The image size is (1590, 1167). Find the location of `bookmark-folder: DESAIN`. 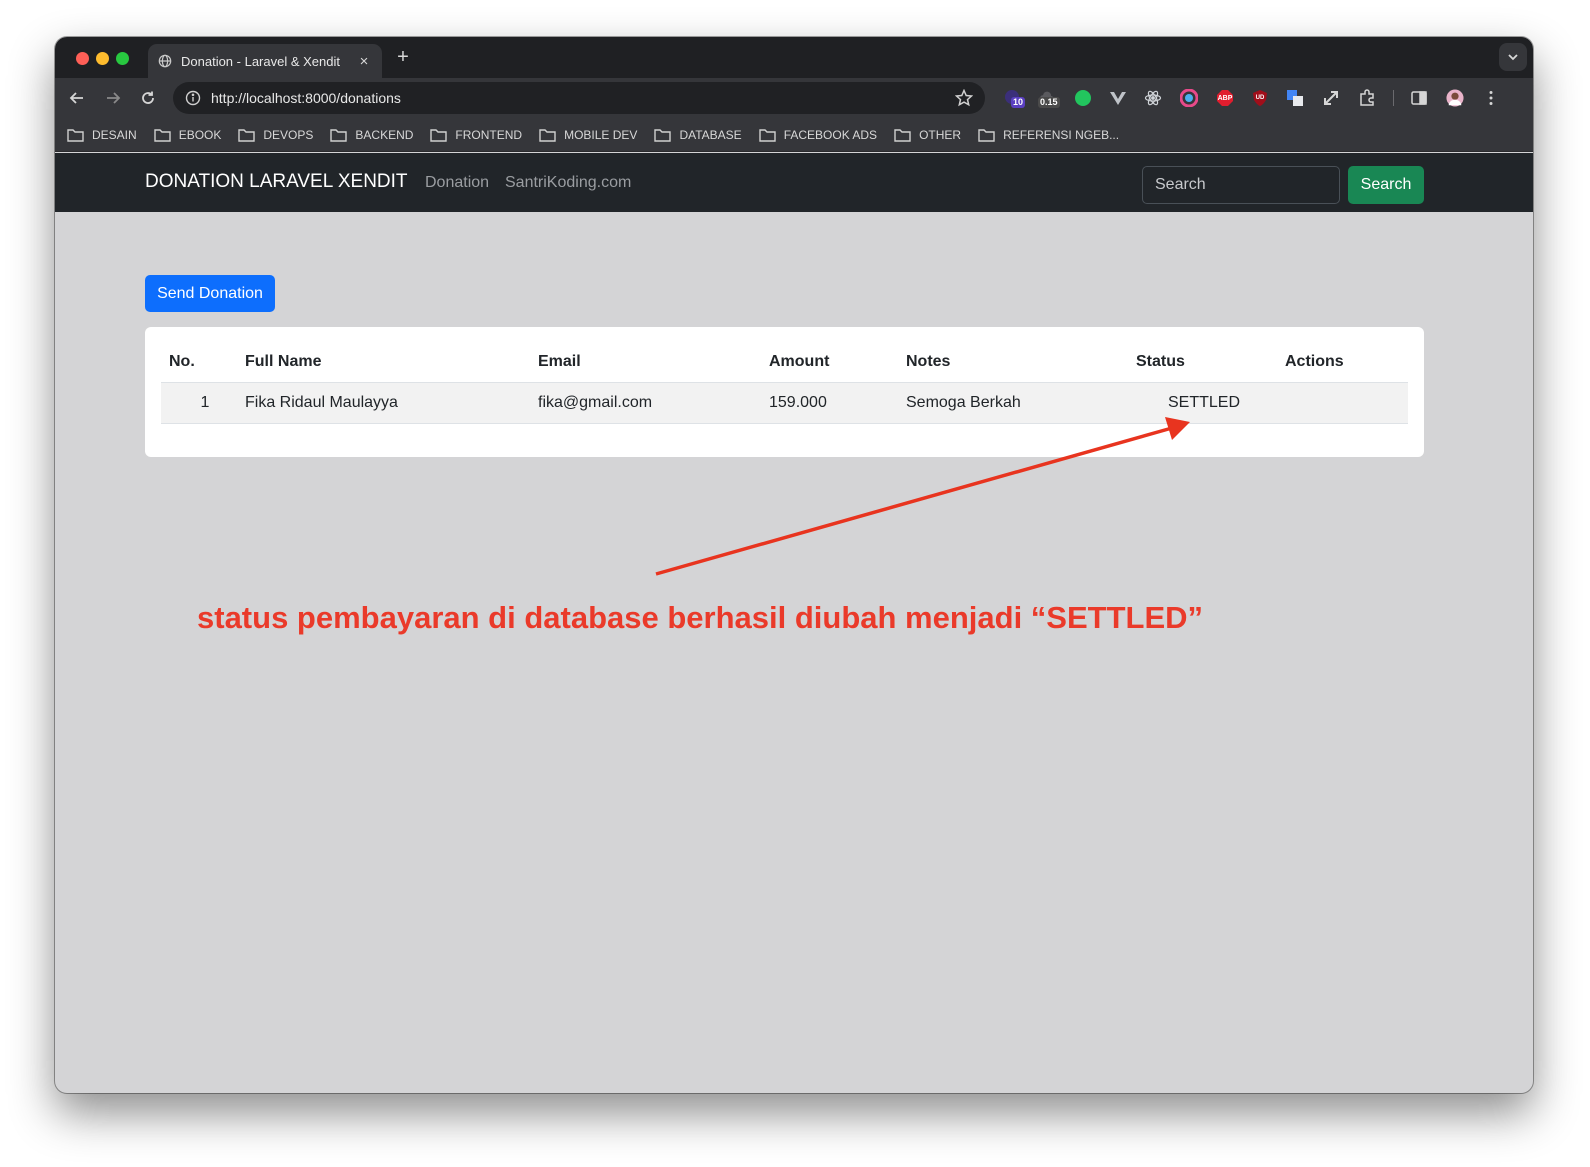

bookmark-folder: DESAIN is located at coordinates (102, 135).